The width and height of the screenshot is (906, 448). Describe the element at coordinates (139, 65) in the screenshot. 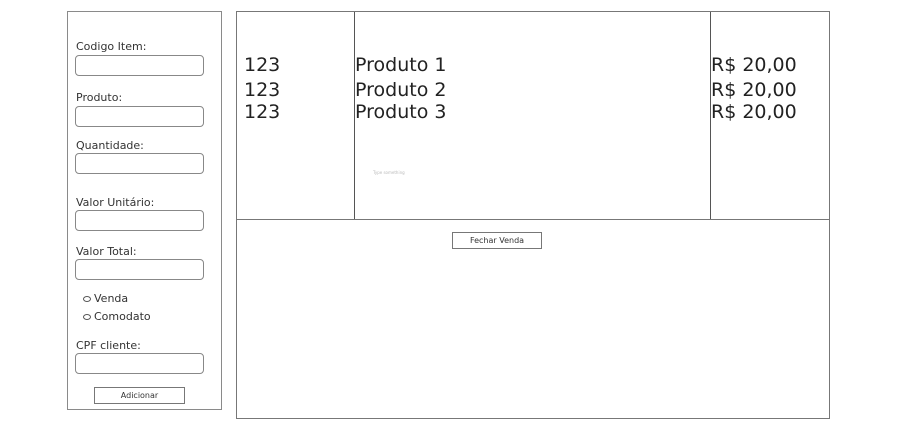

I see `codigo-item-input` at that location.